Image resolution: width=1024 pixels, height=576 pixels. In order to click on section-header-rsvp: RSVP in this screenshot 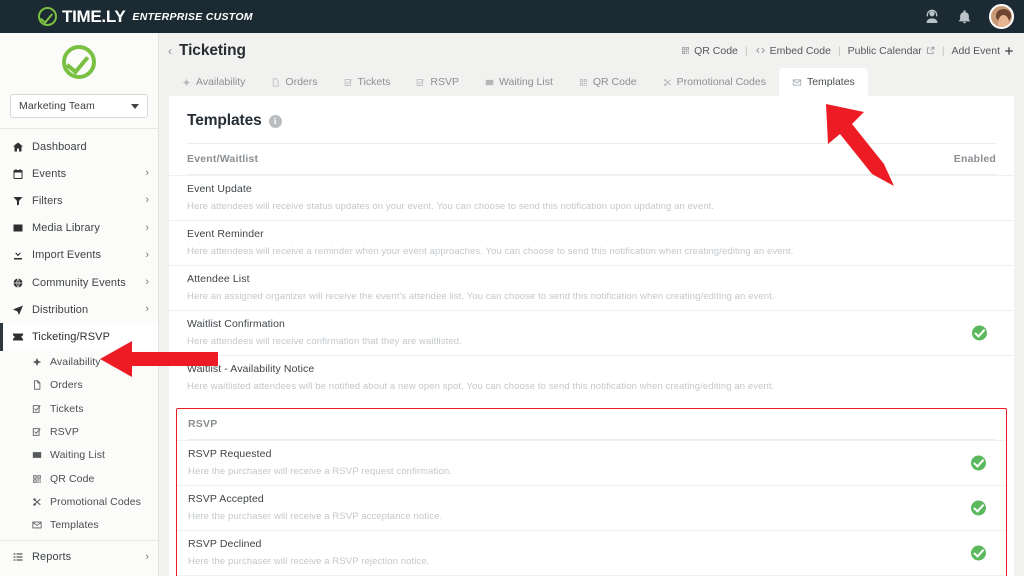, I will do `click(591, 424)`.